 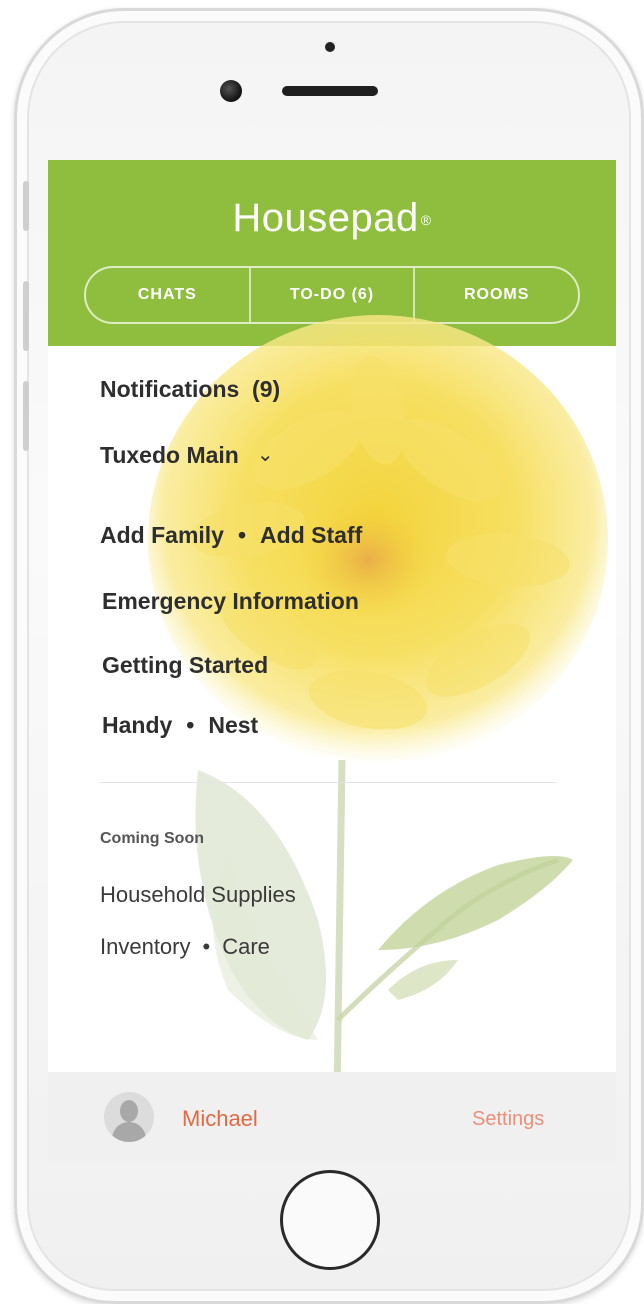 What do you see at coordinates (508, 1119) in the screenshot?
I see `settings-link: Settings` at bounding box center [508, 1119].